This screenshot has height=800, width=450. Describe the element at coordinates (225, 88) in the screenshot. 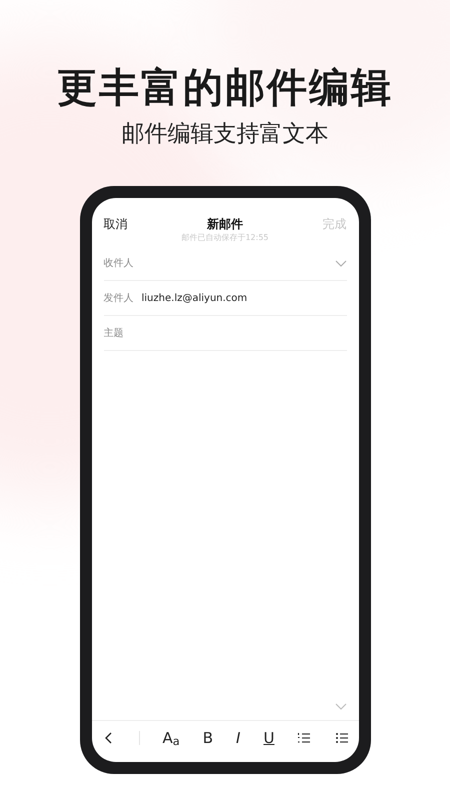

I see `headline: 更丰富的邮件编辑` at that location.